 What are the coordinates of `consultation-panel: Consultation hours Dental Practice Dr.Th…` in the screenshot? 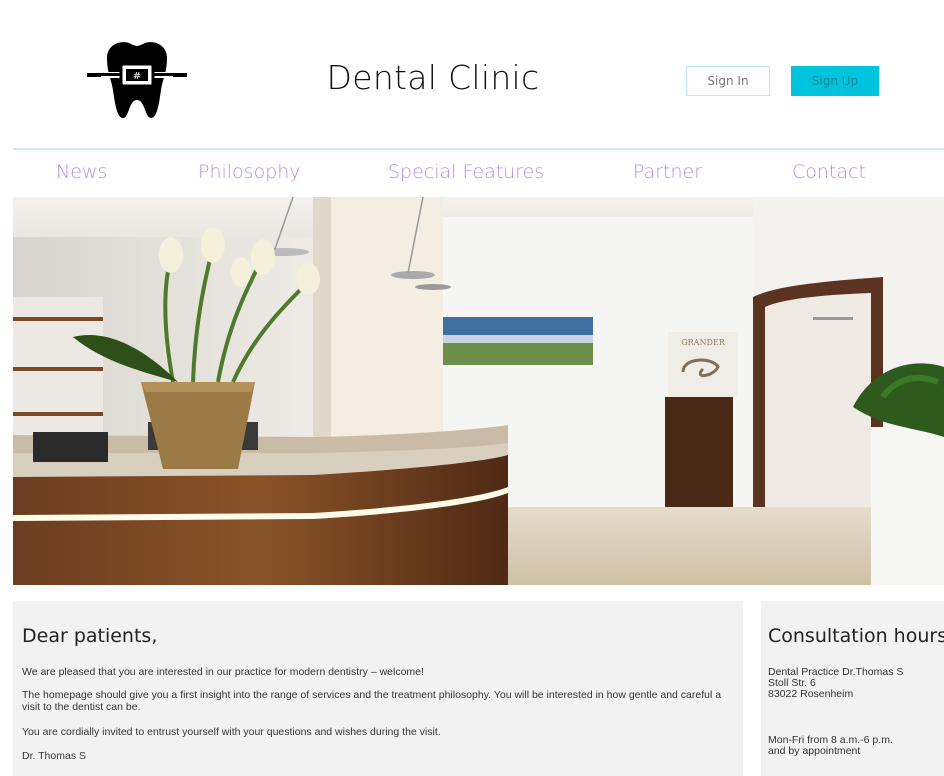 It's located at (852, 688).